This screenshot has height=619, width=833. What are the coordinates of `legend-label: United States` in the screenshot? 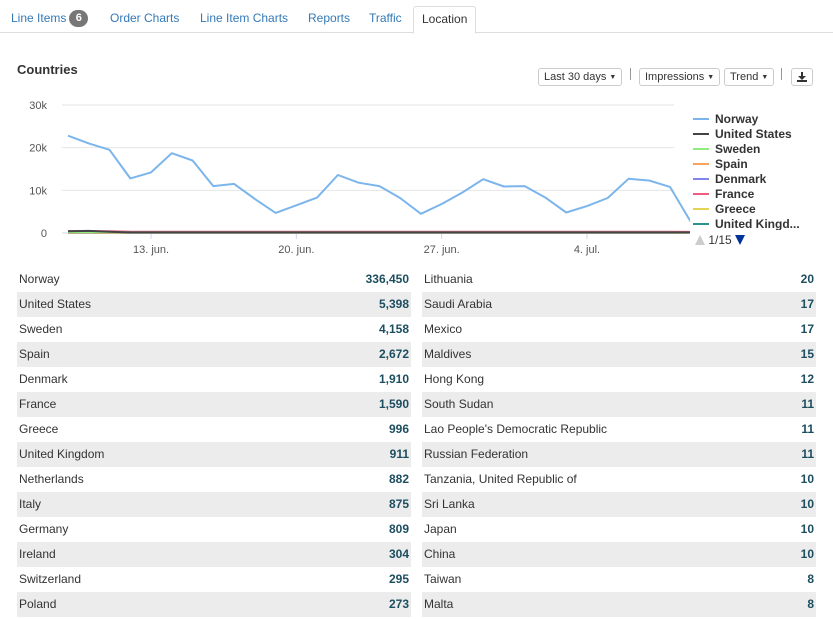 It's located at (753, 134).